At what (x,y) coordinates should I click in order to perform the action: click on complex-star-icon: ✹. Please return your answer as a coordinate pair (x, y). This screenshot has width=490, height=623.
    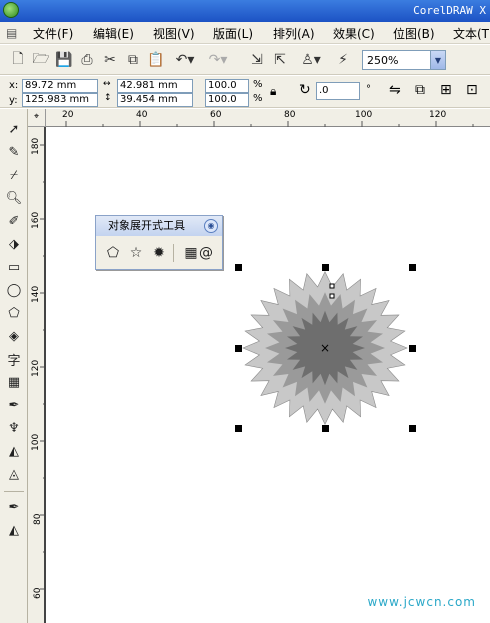
    Looking at the image, I should click on (159, 253).